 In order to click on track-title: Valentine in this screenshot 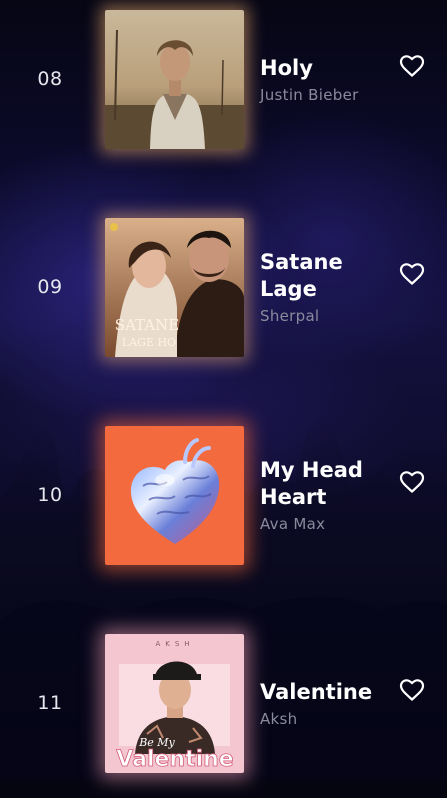, I will do `click(325, 692)`.